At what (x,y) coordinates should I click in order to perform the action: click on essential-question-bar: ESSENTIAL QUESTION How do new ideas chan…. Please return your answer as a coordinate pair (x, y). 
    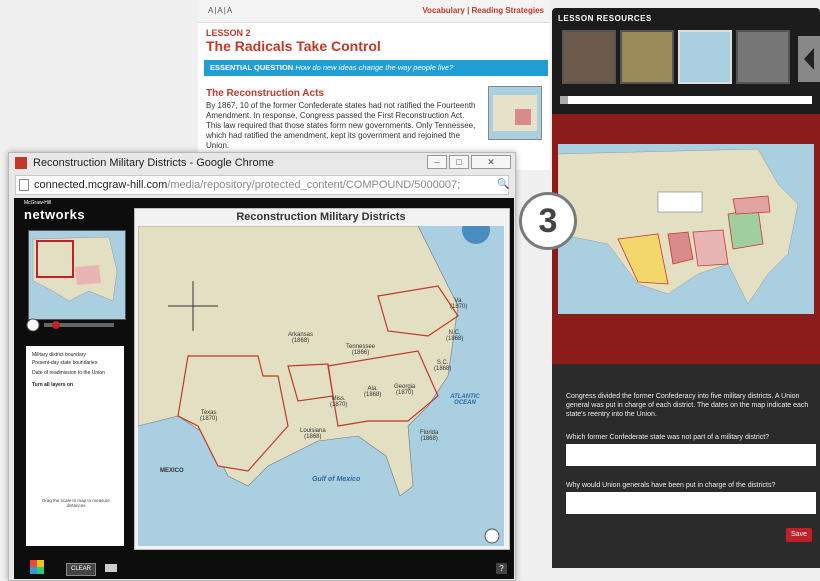
    Looking at the image, I should click on (376, 68).